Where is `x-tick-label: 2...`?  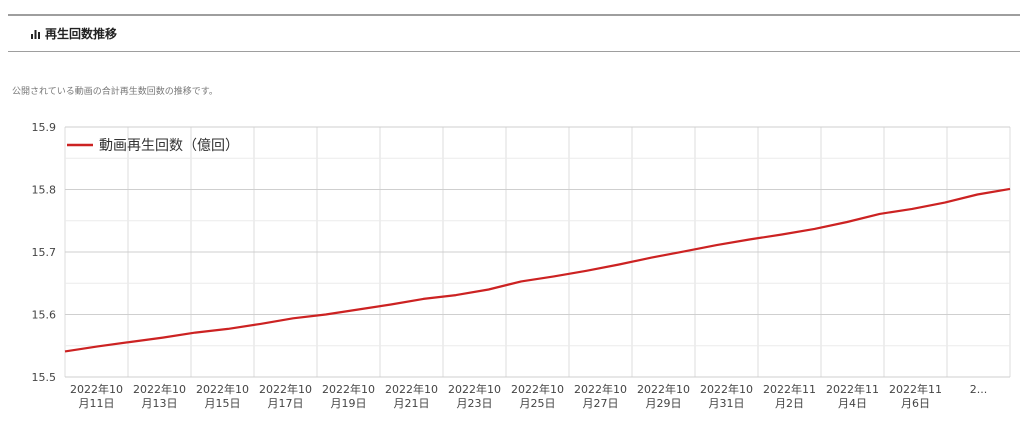 x-tick-label: 2... is located at coordinates (979, 389).